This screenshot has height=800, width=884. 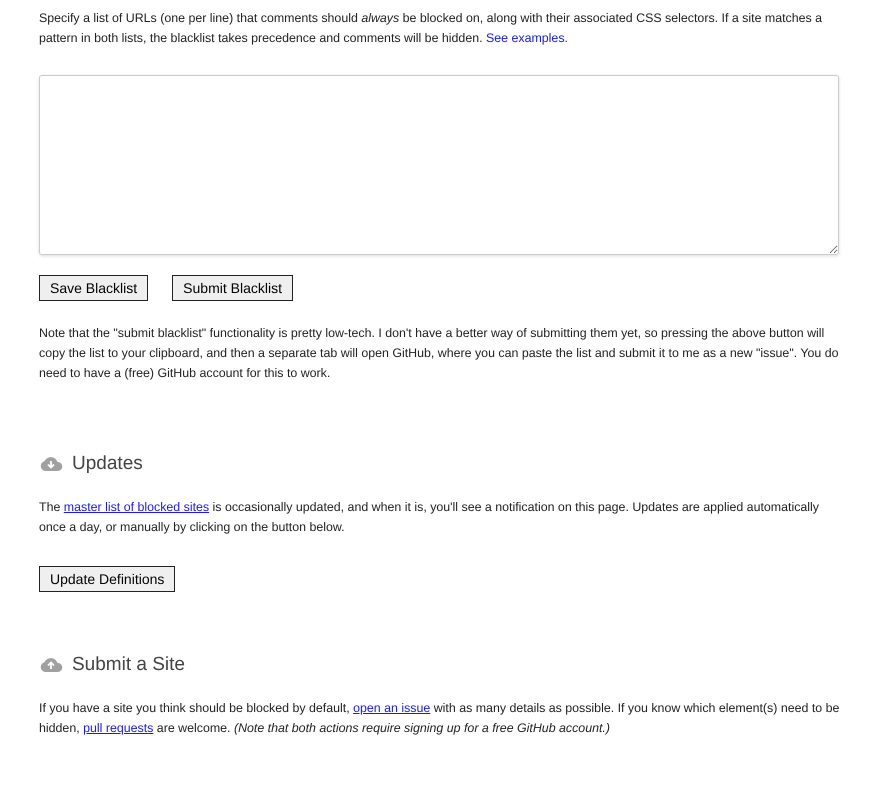 What do you see at coordinates (51, 464) in the screenshot?
I see `cloud-download-icon` at bounding box center [51, 464].